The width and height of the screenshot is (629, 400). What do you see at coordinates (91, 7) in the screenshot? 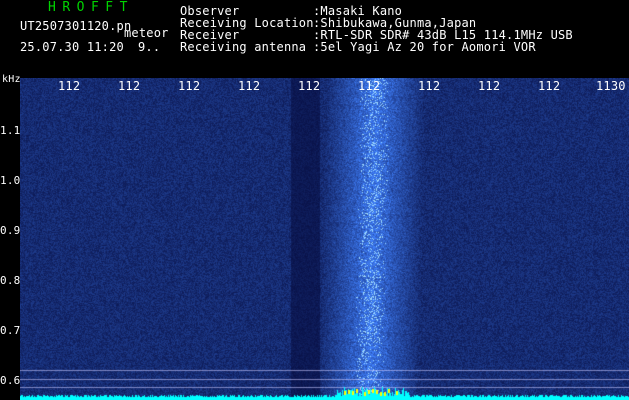
I see `app-title: HROFFT` at bounding box center [91, 7].